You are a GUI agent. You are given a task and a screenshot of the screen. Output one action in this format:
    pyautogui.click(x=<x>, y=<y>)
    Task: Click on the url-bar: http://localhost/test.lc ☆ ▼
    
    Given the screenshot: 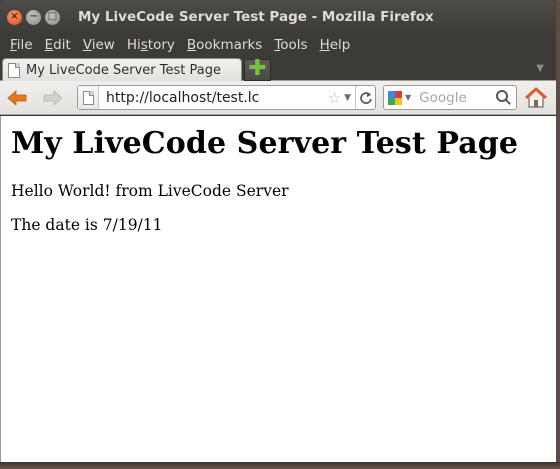 What is the action you would take?
    pyautogui.click(x=226, y=97)
    